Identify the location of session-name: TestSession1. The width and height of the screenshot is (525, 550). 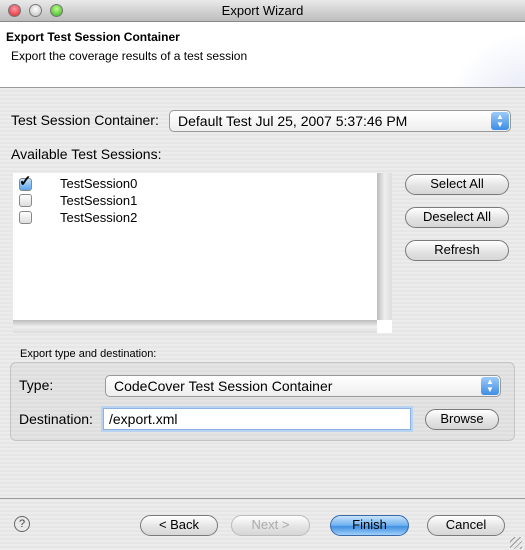
(99, 200).